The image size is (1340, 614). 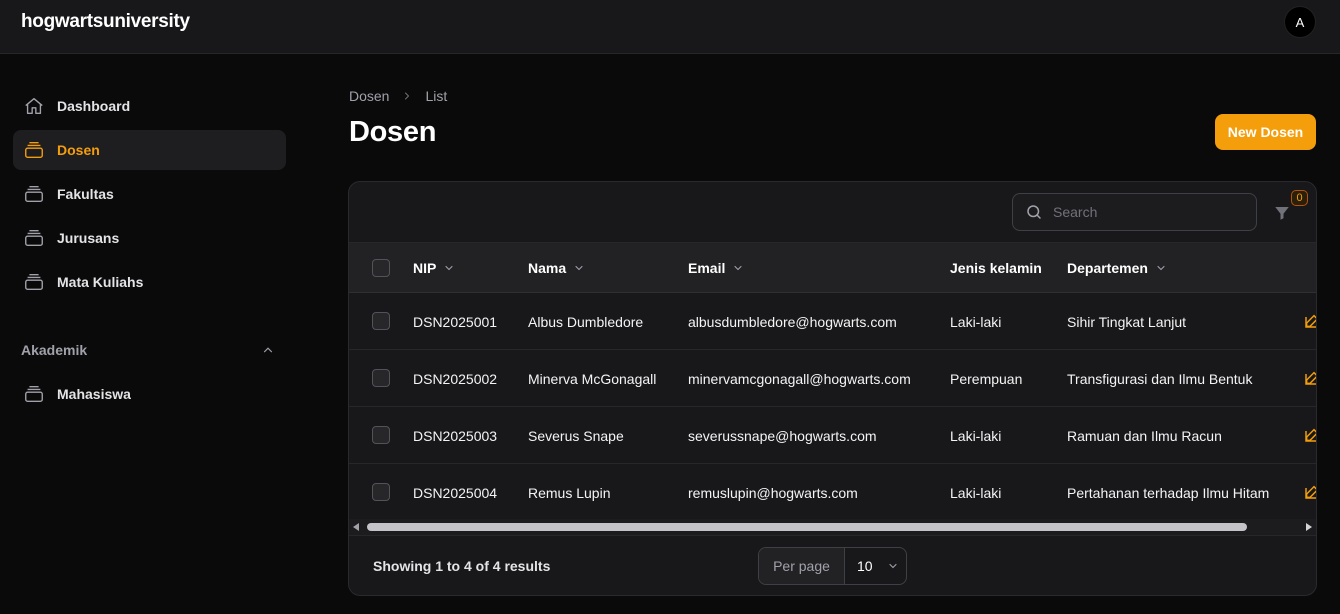 What do you see at coordinates (85, 194) in the screenshot?
I see `sidebar-item-label: Fakultas` at bounding box center [85, 194].